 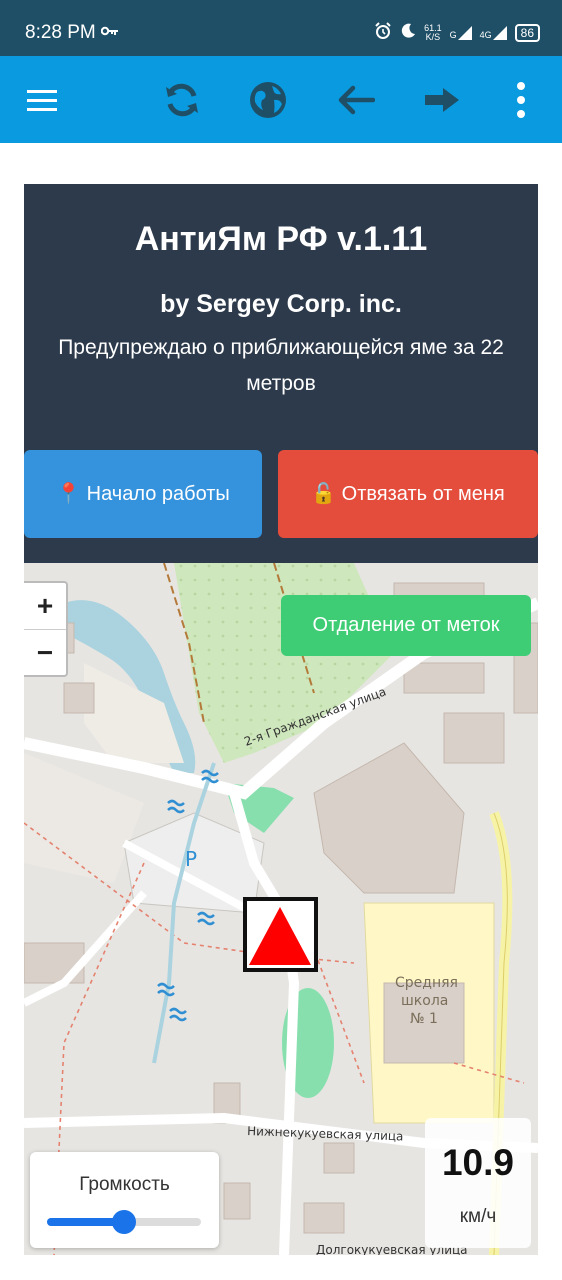 I want to click on status-icons: 61.1 K/S G 4G 86, so click(x=457, y=32).